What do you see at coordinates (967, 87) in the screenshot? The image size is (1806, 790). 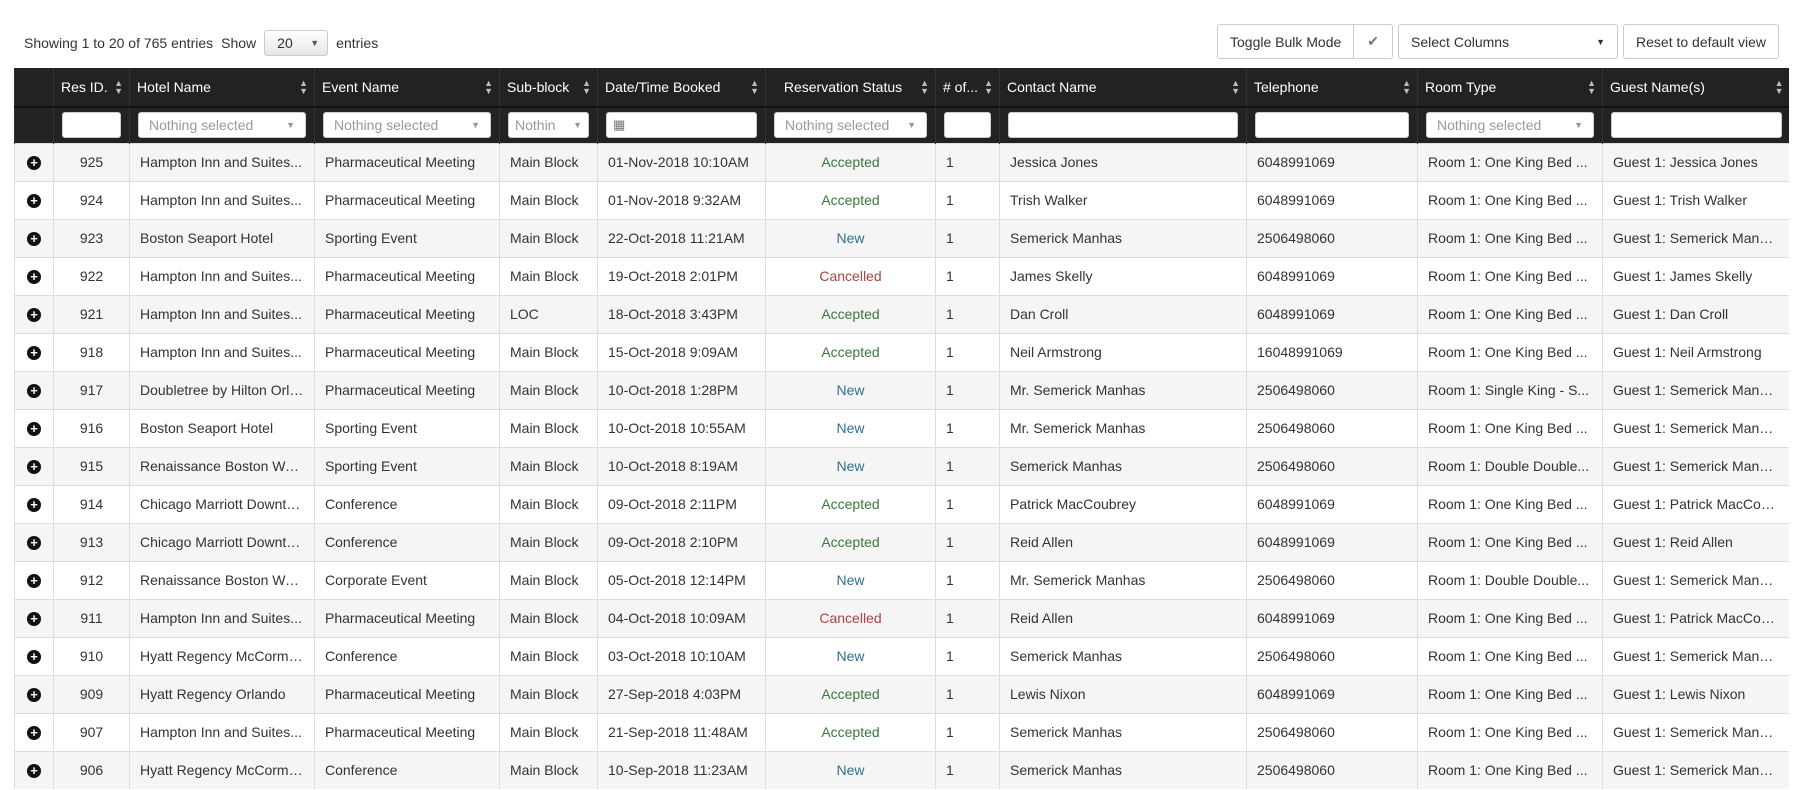 I see `column-header-rooms-count: # of... ▲ ▼` at bounding box center [967, 87].